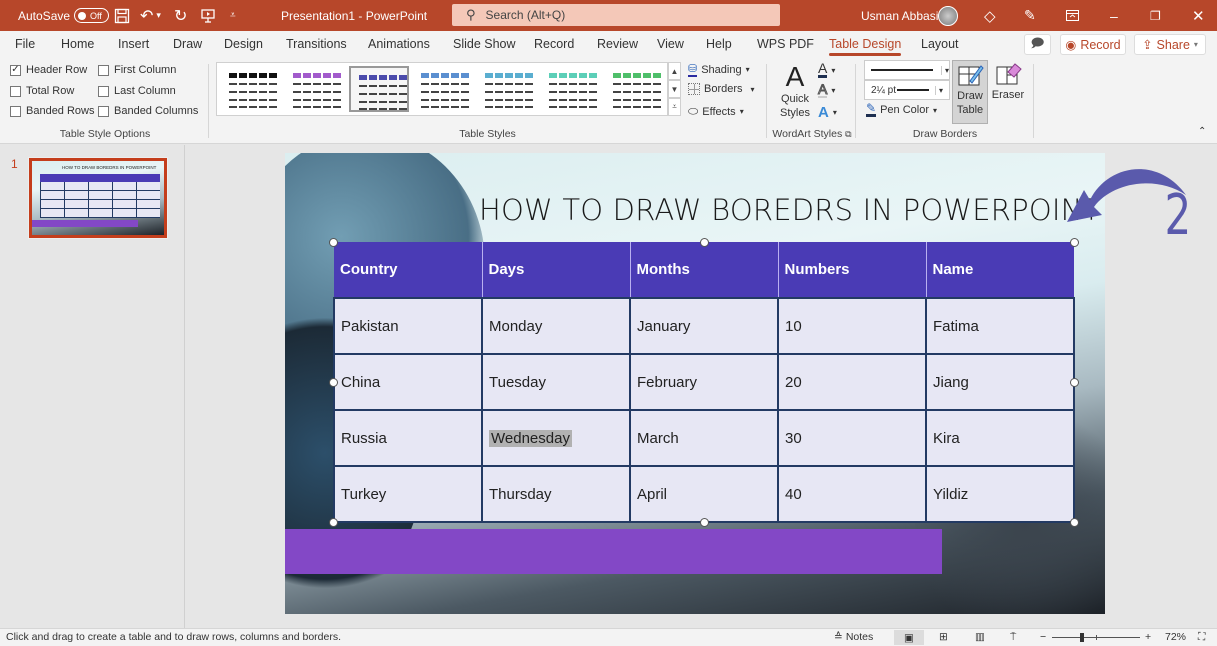 The height and width of the screenshot is (646, 1217). Describe the element at coordinates (616, 15) in the screenshot. I see `search-box: ⚲ Search (Alt+Q)` at that location.